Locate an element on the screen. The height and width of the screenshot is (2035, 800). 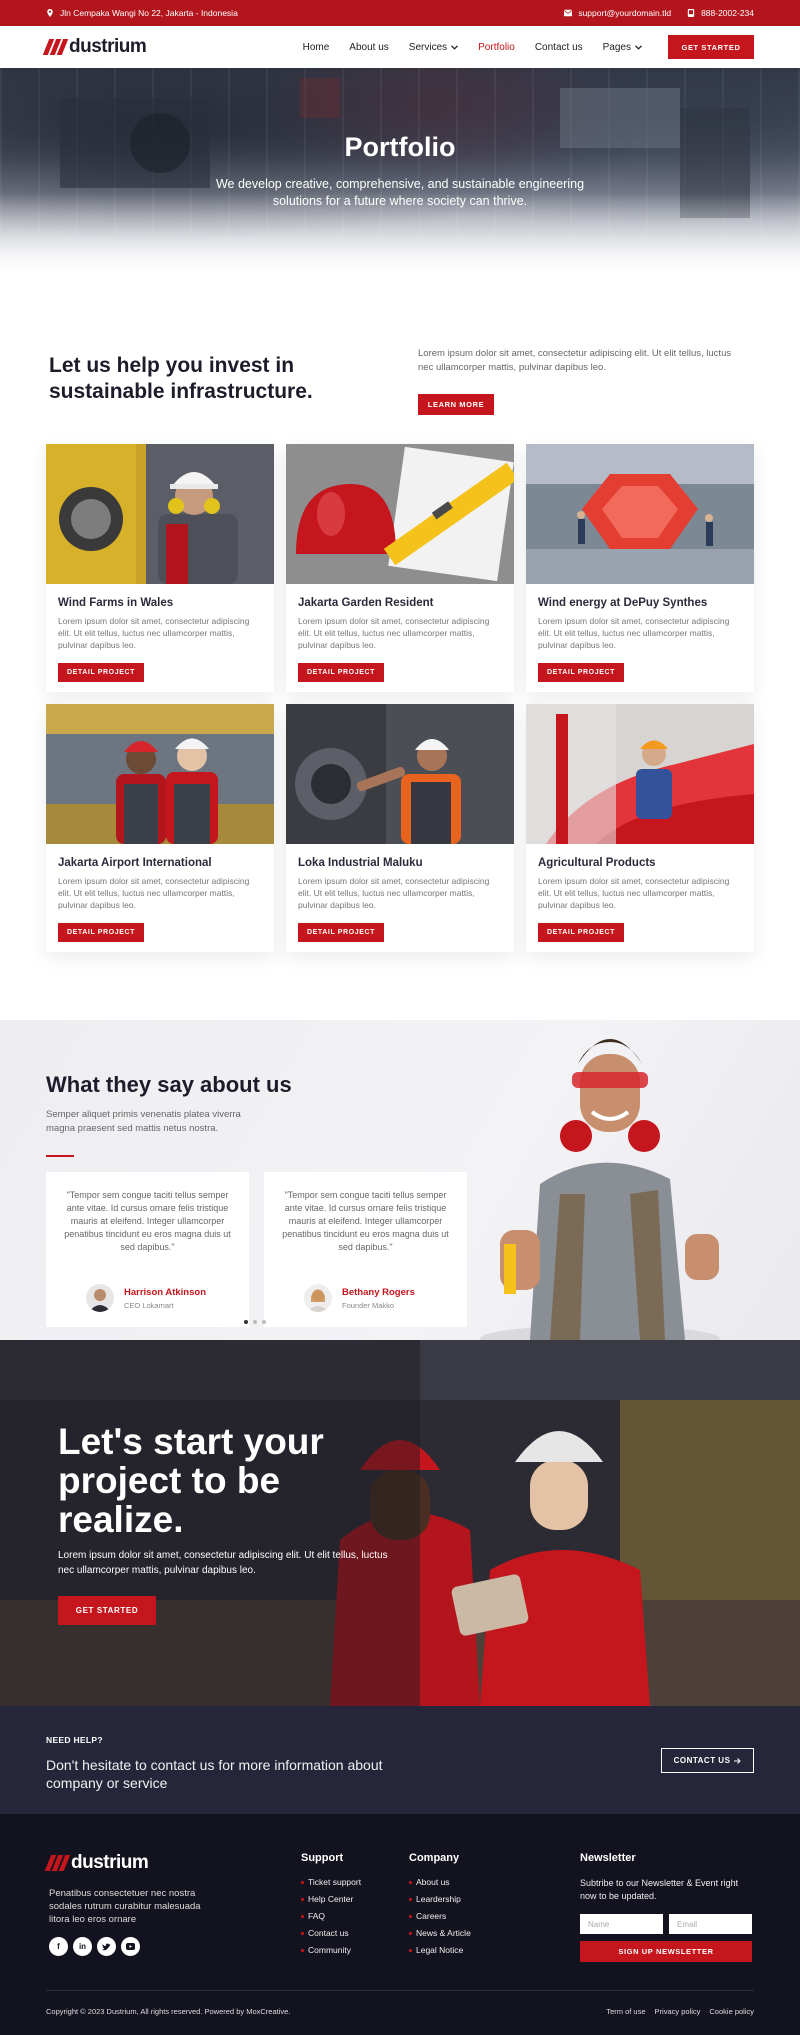
cookie-policy-link: Cookie policy is located at coordinates (731, 2011).